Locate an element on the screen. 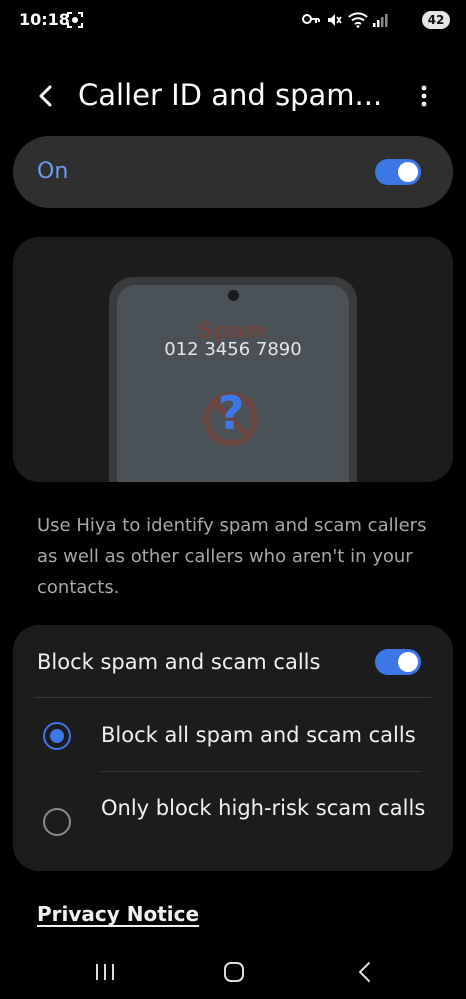 The image size is (466, 999). signal-icon is located at coordinates (380, 20).